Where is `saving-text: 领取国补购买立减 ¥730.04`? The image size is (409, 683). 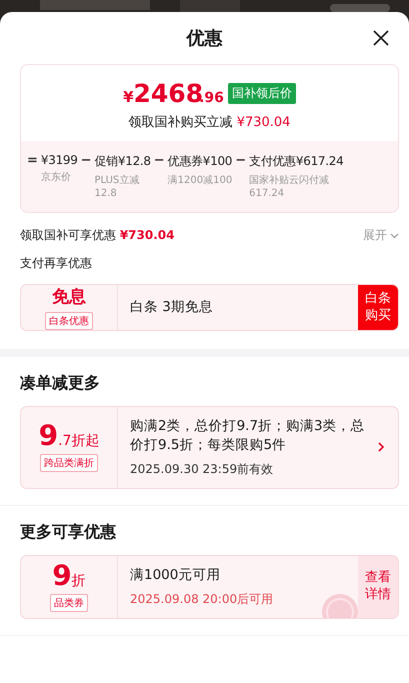
saving-text: 领取国补购买立减 ¥730.04 is located at coordinates (209, 122).